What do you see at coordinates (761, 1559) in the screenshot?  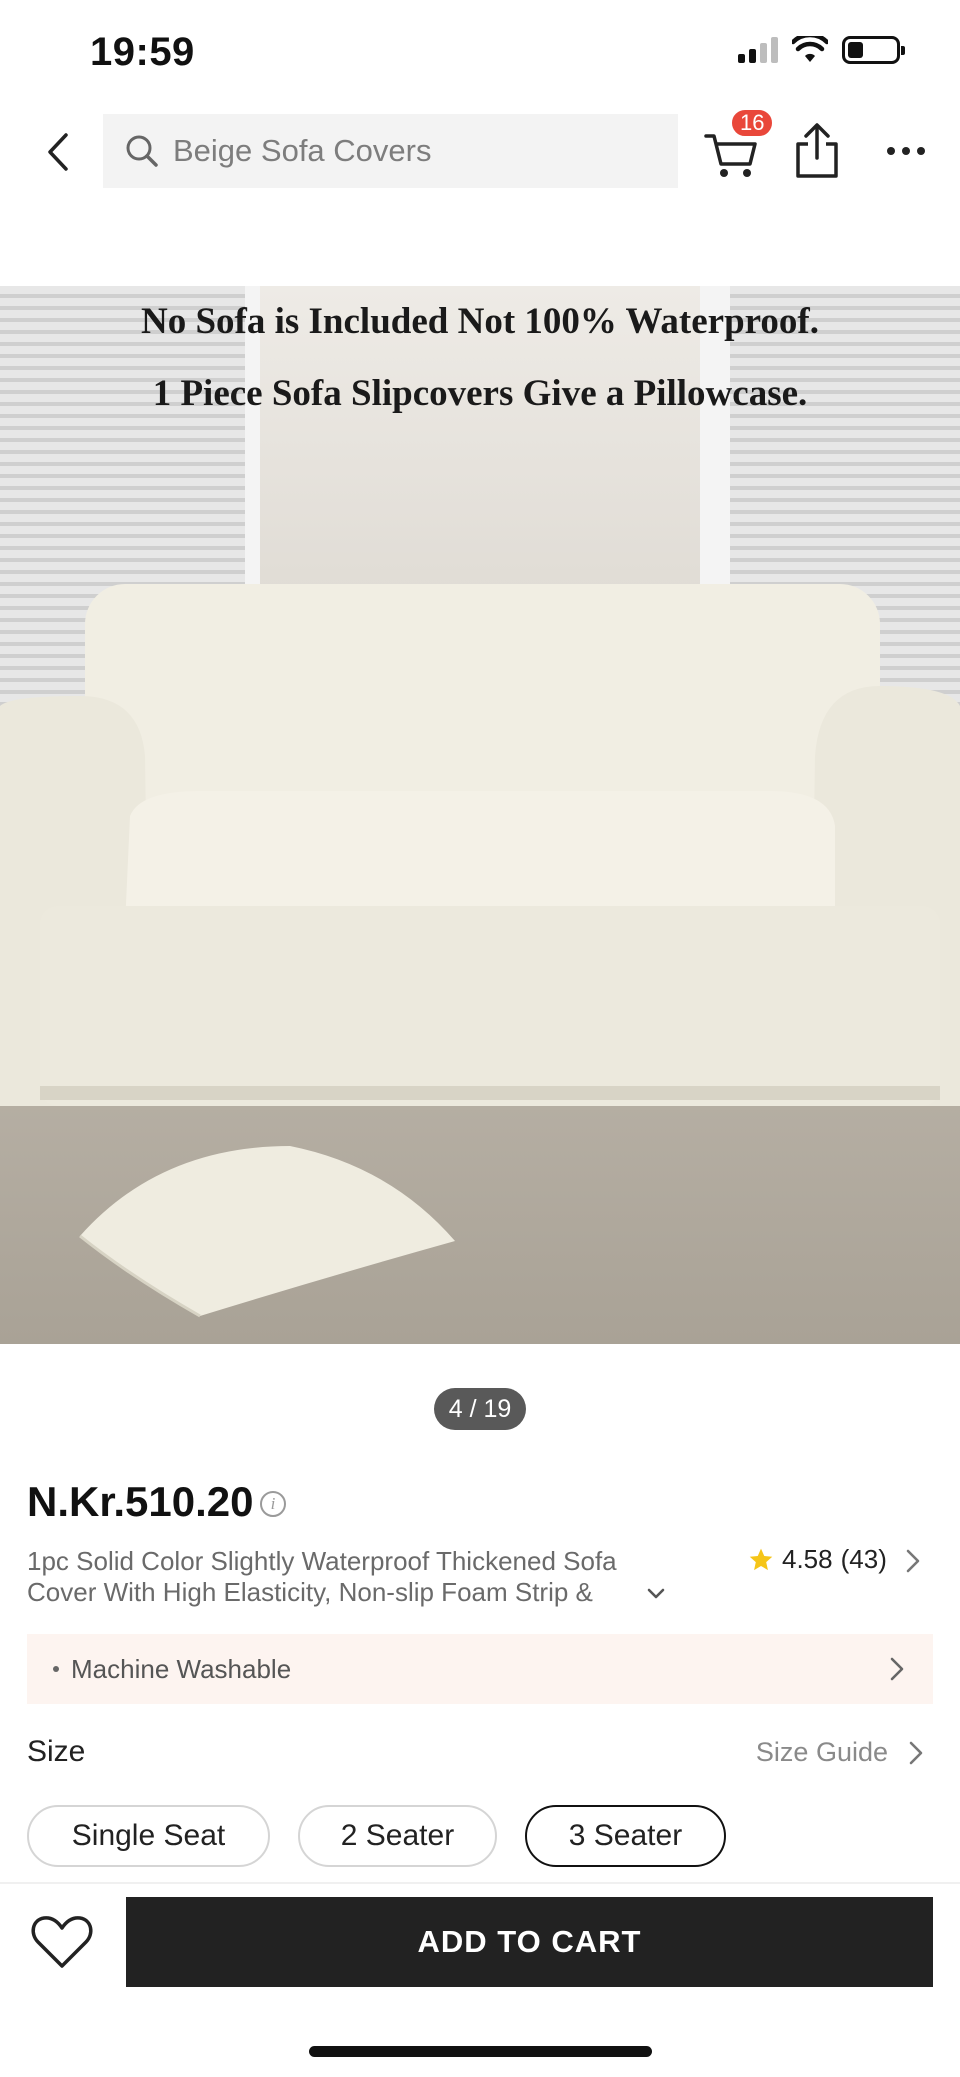 I see `star-icon` at bounding box center [761, 1559].